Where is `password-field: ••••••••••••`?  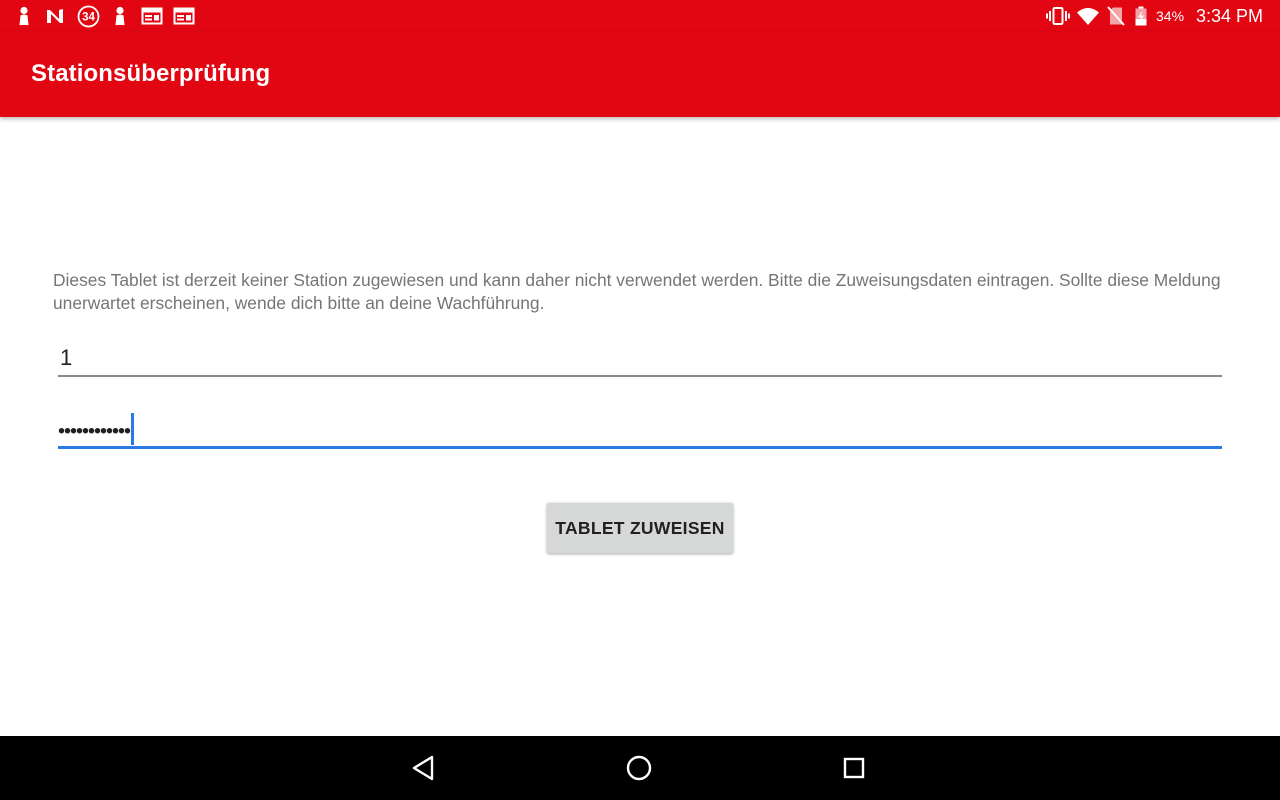
password-field: •••••••••••• is located at coordinates (640, 429).